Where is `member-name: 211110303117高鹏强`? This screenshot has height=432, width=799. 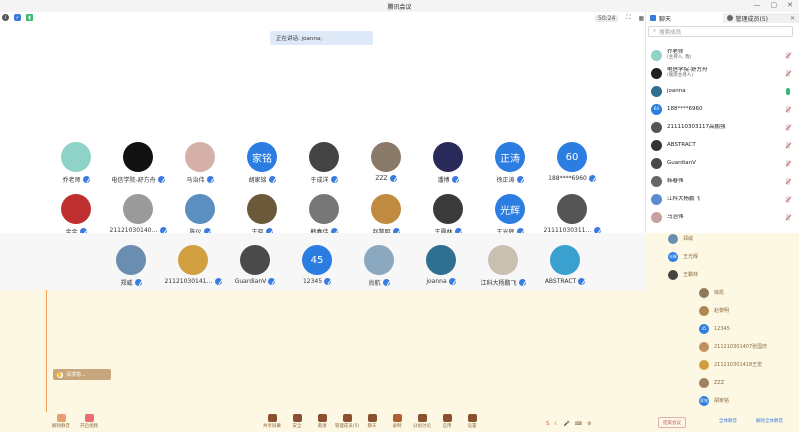 member-name: 211110303117高鹏强 is located at coordinates (696, 127).